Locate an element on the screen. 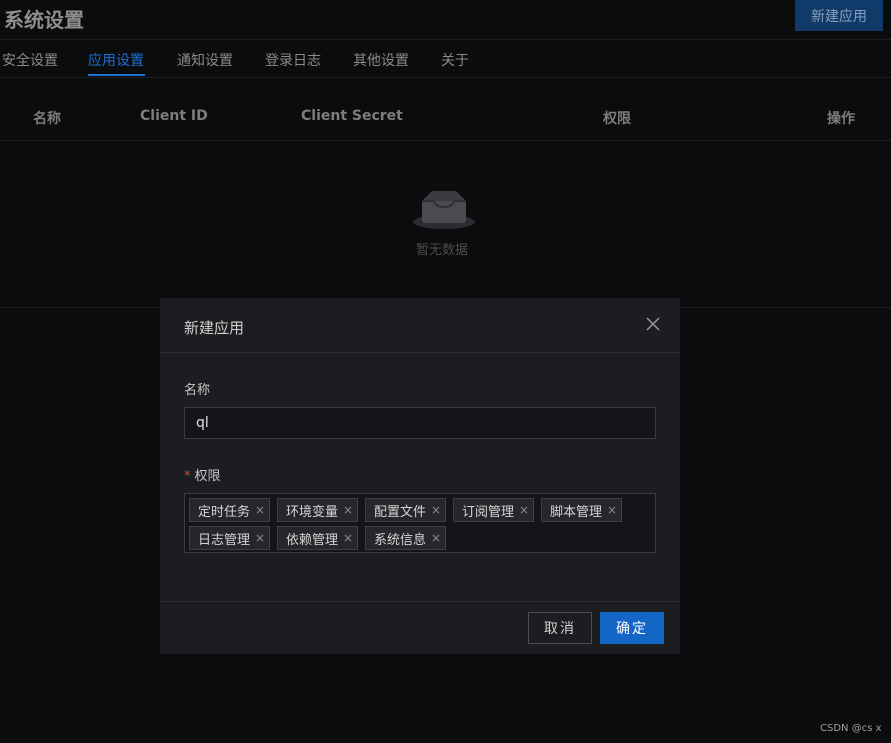 This screenshot has height=743, width=891. permission-tag: 环境变量 × is located at coordinates (318, 510).